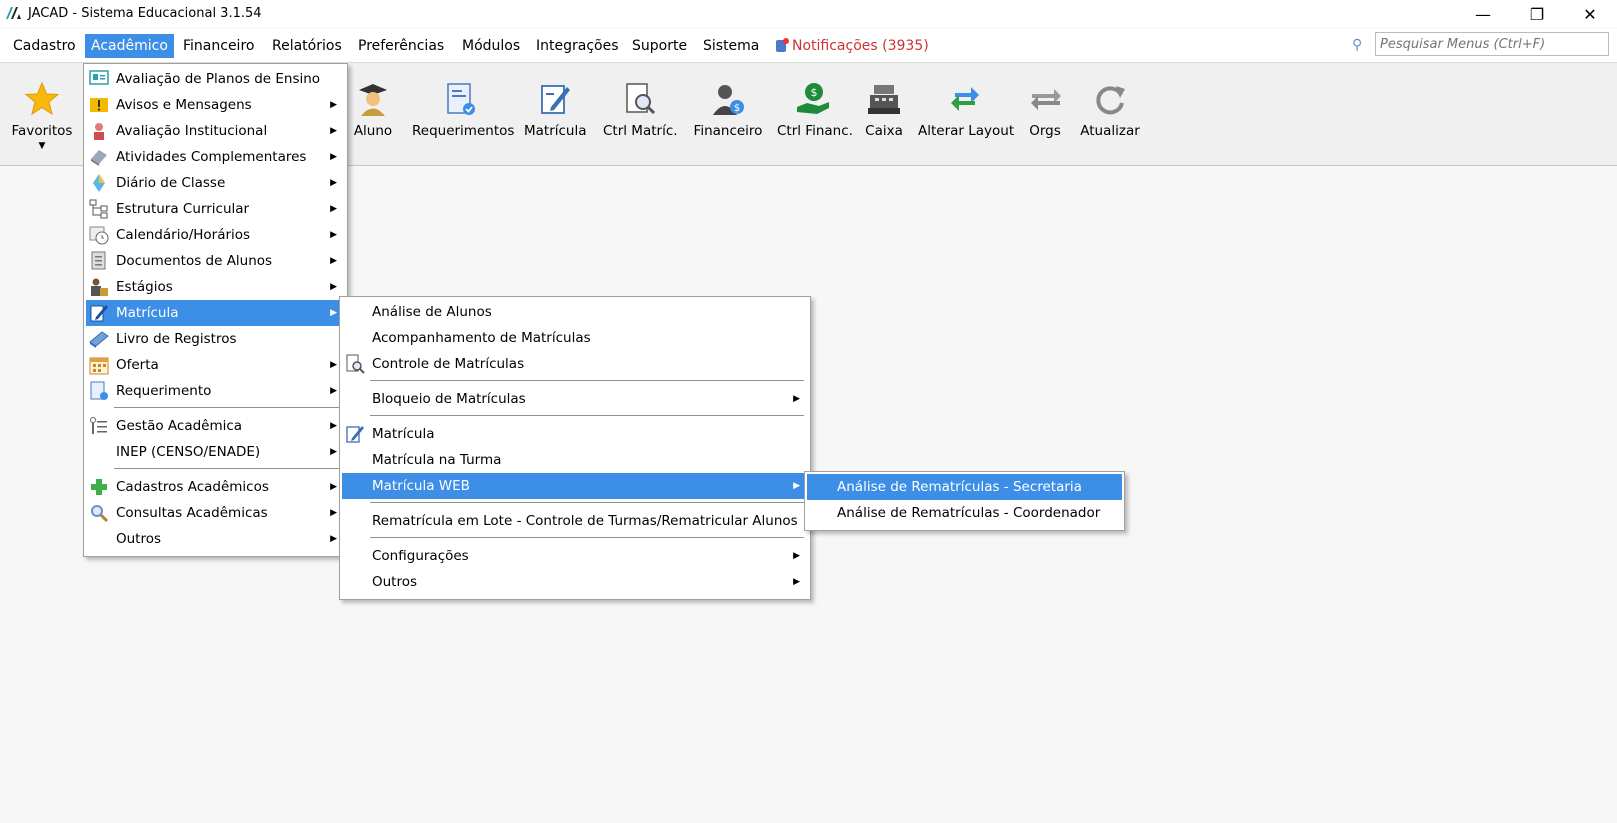 This screenshot has width=1617, height=823. Describe the element at coordinates (728, 106) in the screenshot. I see `toolbar-financeiro-button: $ Financeiro` at that location.